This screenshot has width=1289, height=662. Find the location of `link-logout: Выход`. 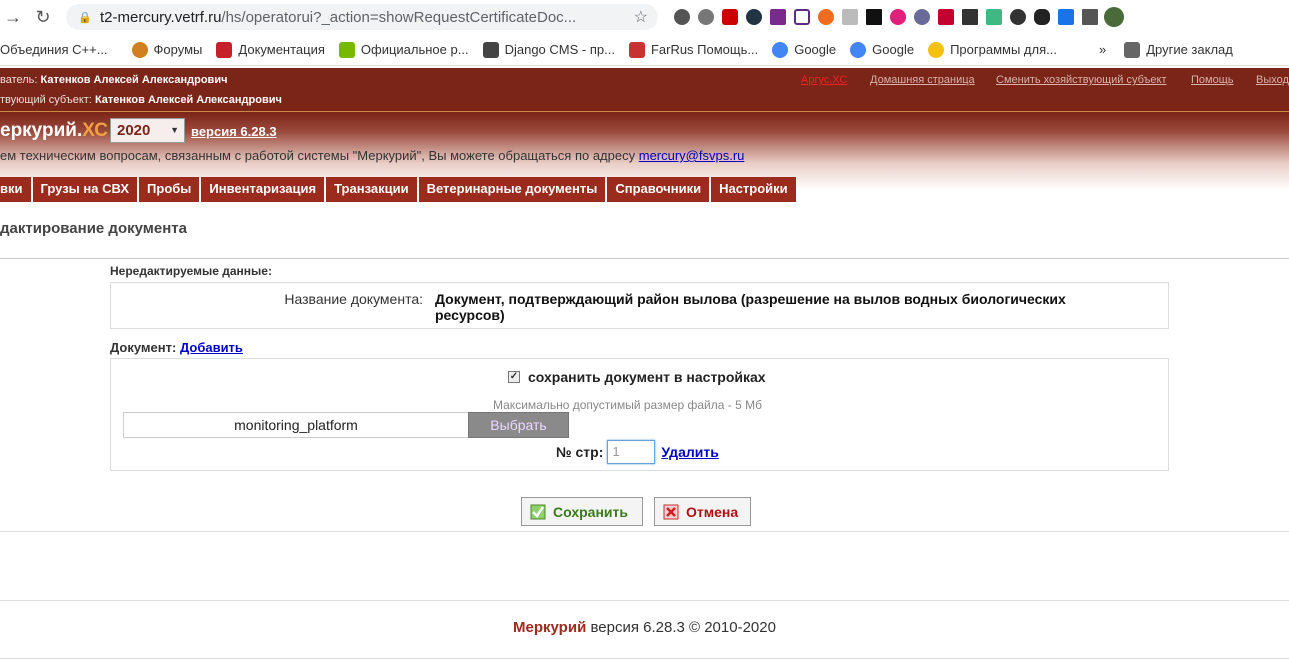

link-logout: Выход is located at coordinates (1272, 80).